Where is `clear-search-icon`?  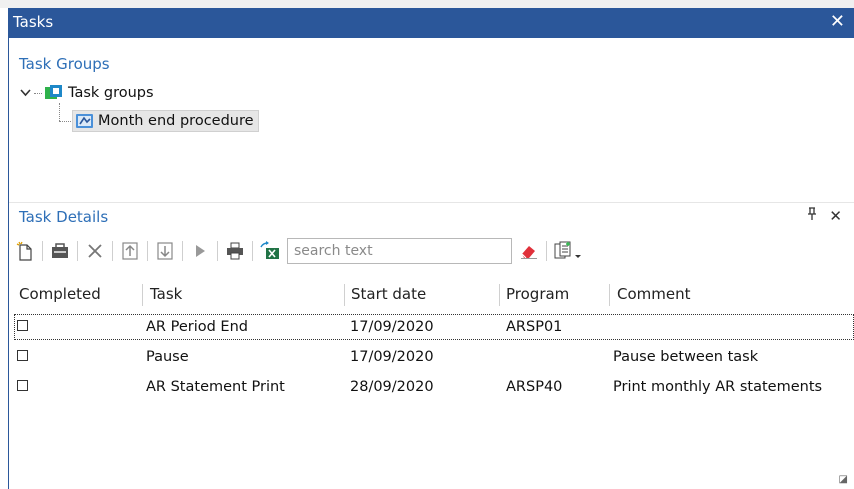 clear-search-icon is located at coordinates (529, 251).